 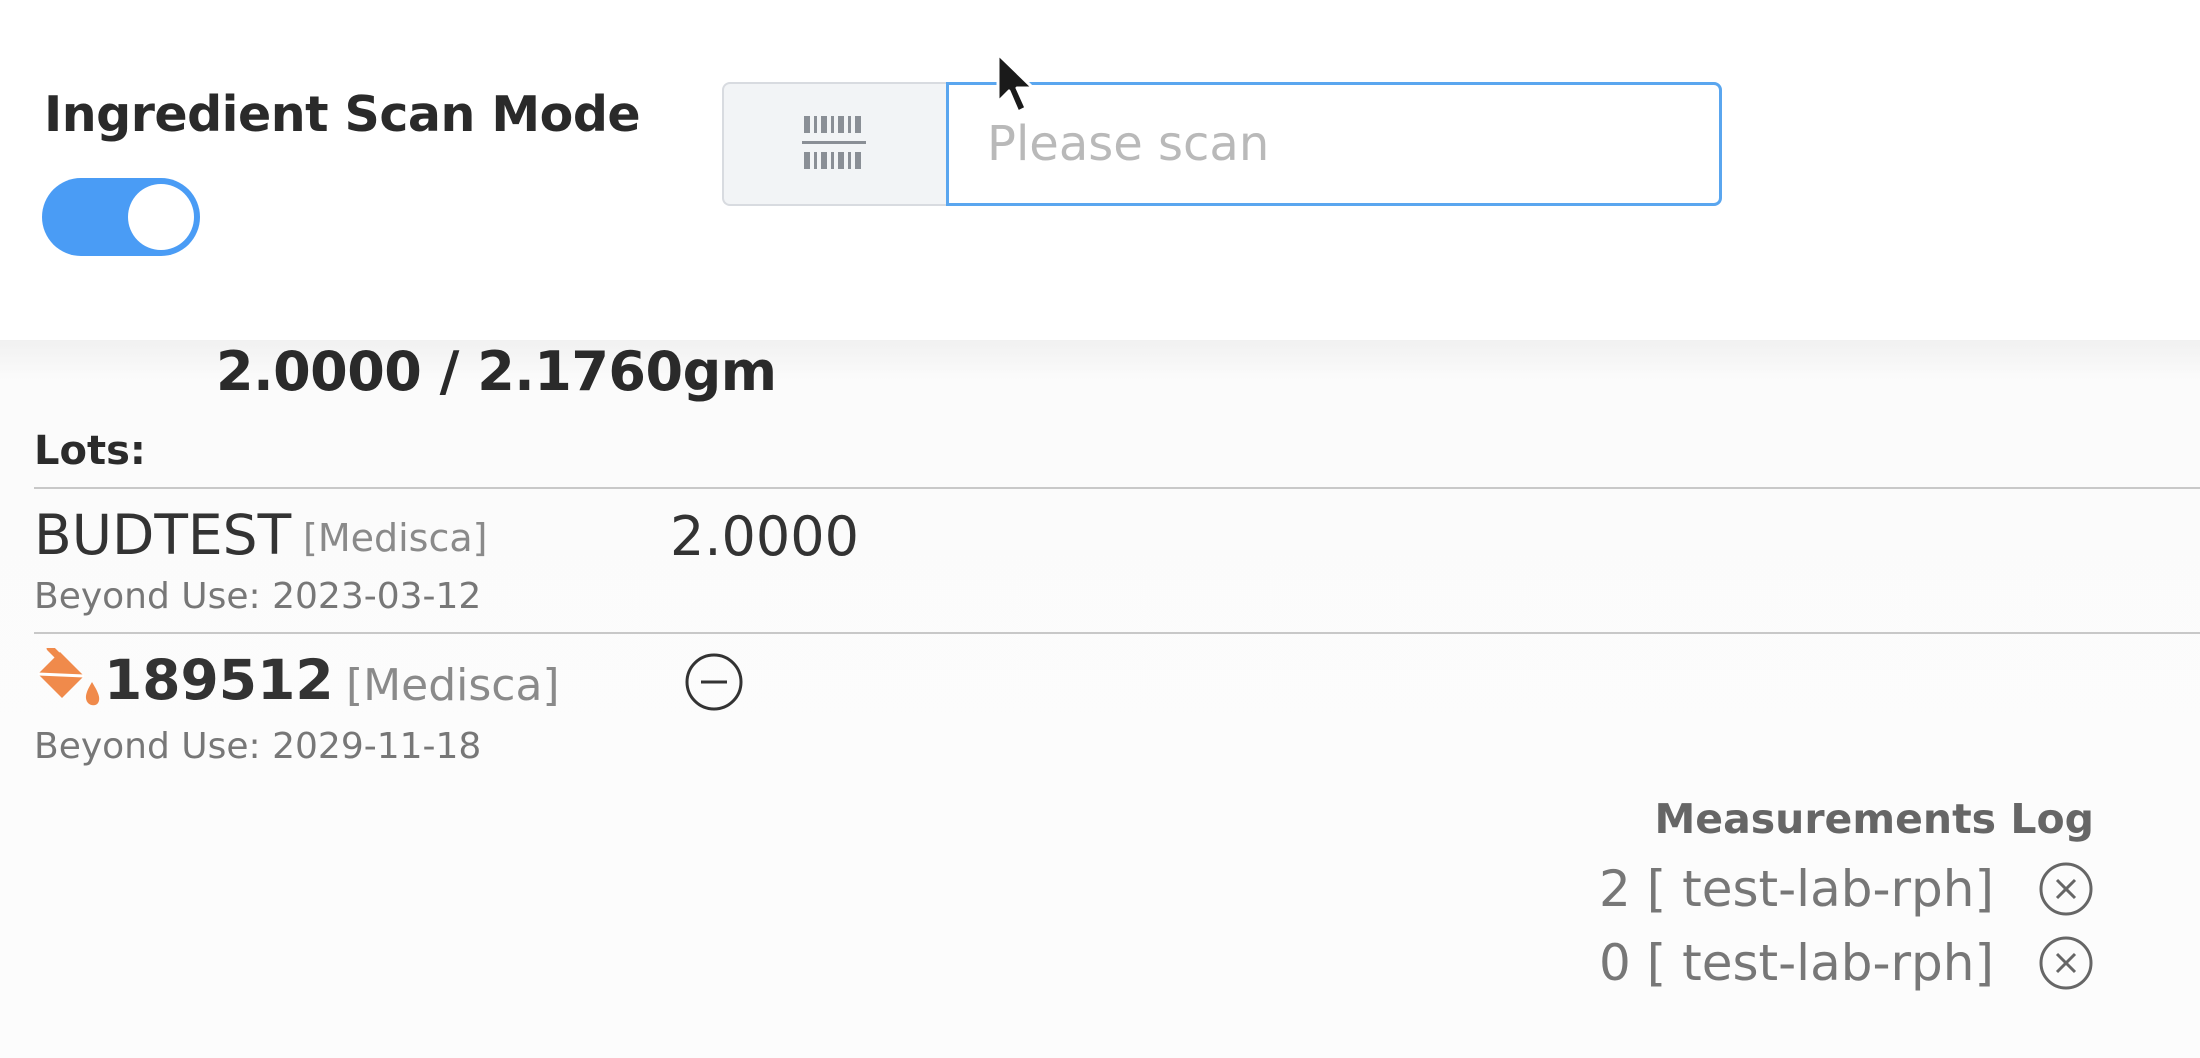 What do you see at coordinates (258, 746) in the screenshot?
I see `lot-beyond-use: Beyond Use: 2029-11-18` at bounding box center [258, 746].